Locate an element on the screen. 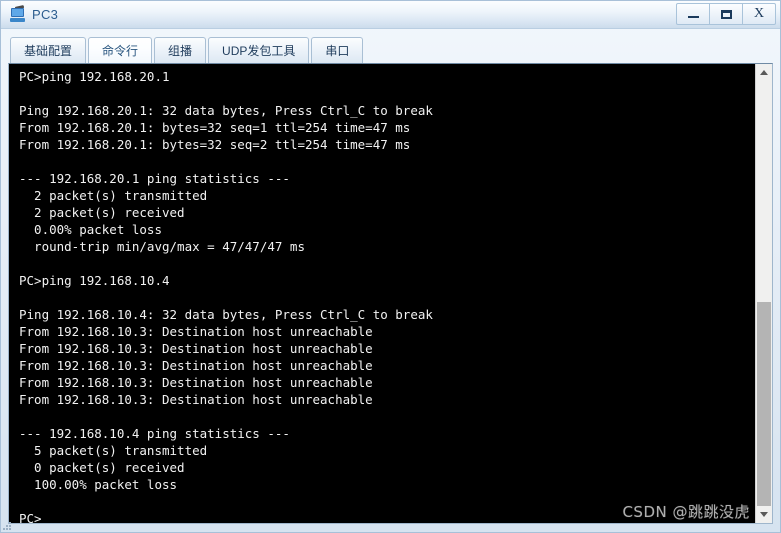 This screenshot has height=533, width=781. scroll-up-button is located at coordinates (764, 72).